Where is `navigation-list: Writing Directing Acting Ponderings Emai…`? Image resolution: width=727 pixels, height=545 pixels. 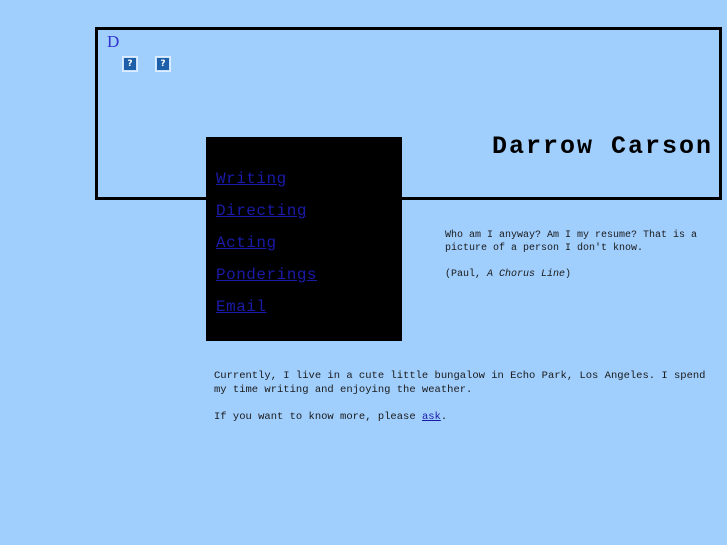
navigation-list: Writing Directing Acting Ponderings Emai… is located at coordinates (266, 250).